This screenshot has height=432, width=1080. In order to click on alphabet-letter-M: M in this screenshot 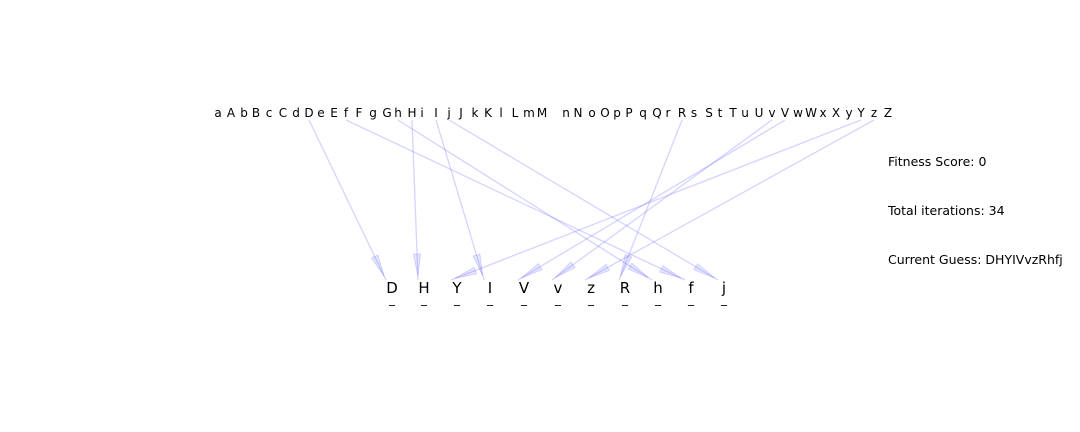, I will do `click(542, 113)`.